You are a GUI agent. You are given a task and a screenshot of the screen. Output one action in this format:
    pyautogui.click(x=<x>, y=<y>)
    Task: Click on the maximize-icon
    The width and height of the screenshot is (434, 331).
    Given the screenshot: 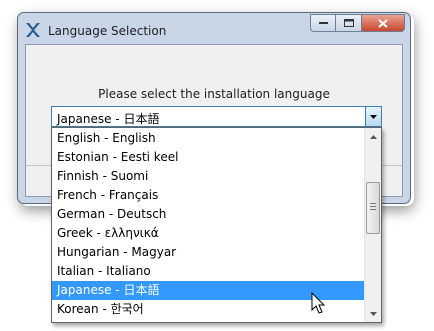 What is the action you would take?
    pyautogui.click(x=348, y=23)
    